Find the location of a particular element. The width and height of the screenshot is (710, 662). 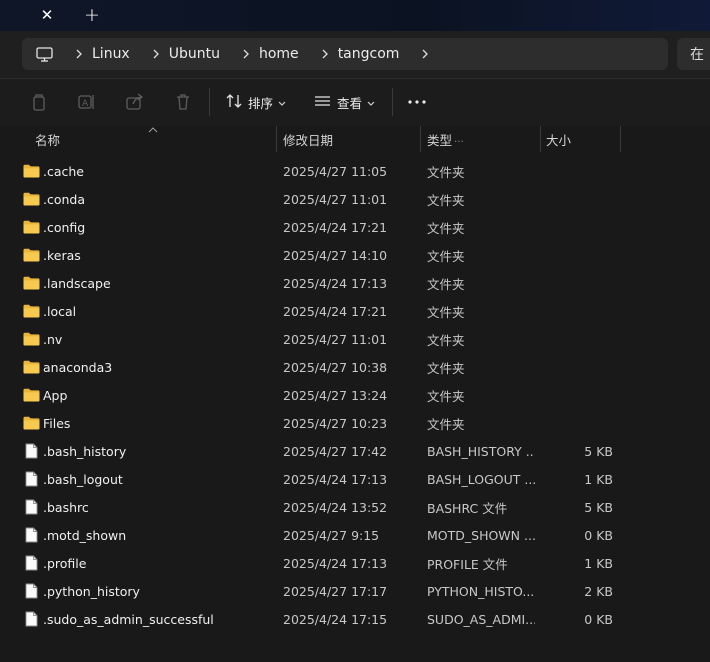

file-row: .nv 2025/4/27 11:01 文件夹 is located at coordinates (355, 339).